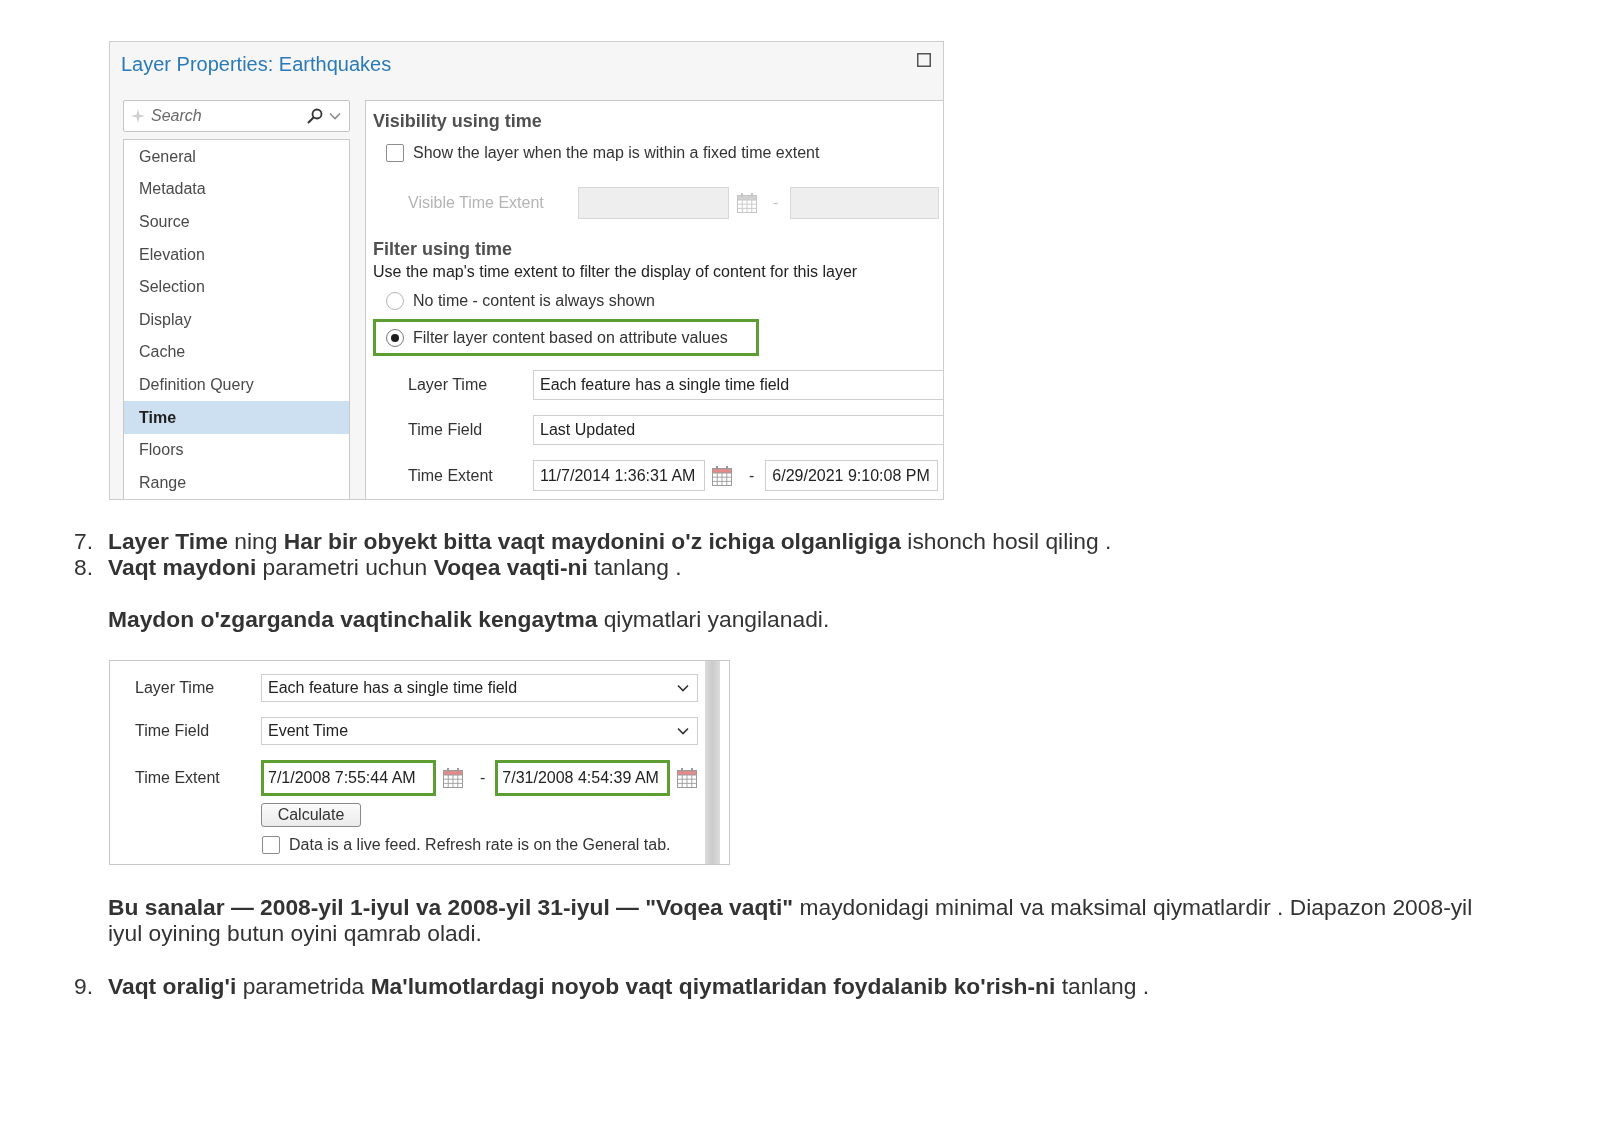 The width and height of the screenshot is (1600, 1131). I want to click on checkbox-label: Show the layer when the map is within a fixed time extent, so click(616, 153).